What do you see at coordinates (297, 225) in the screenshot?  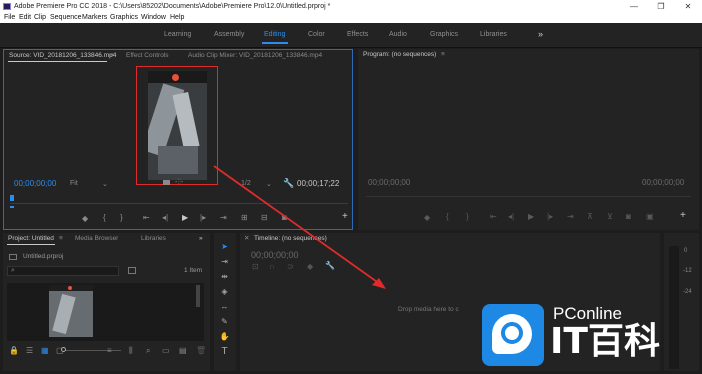 I see `annotation-arrow-line` at bounding box center [297, 225].